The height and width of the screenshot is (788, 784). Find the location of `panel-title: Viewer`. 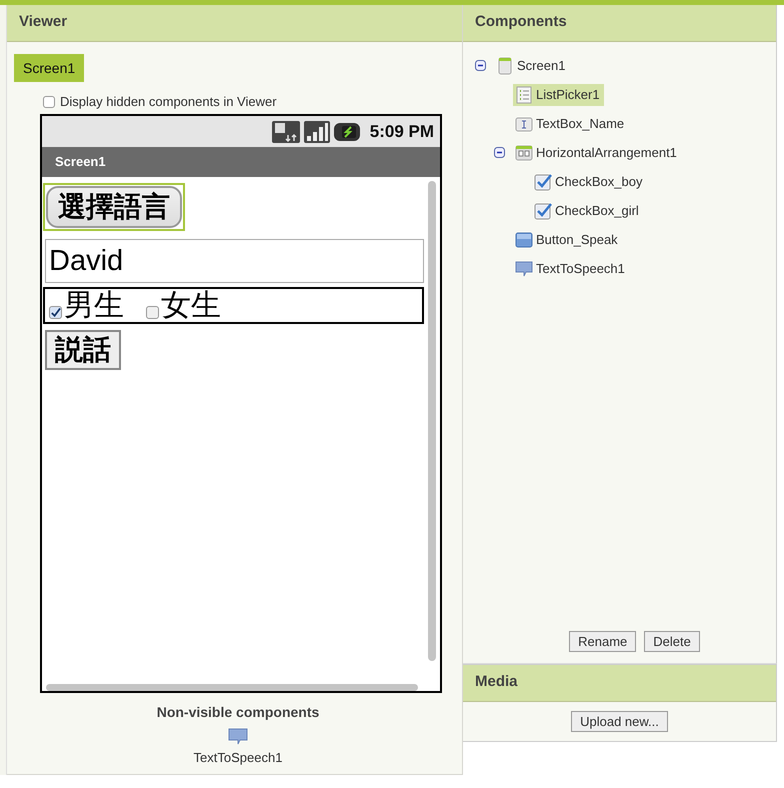

panel-title: Viewer is located at coordinates (234, 23).